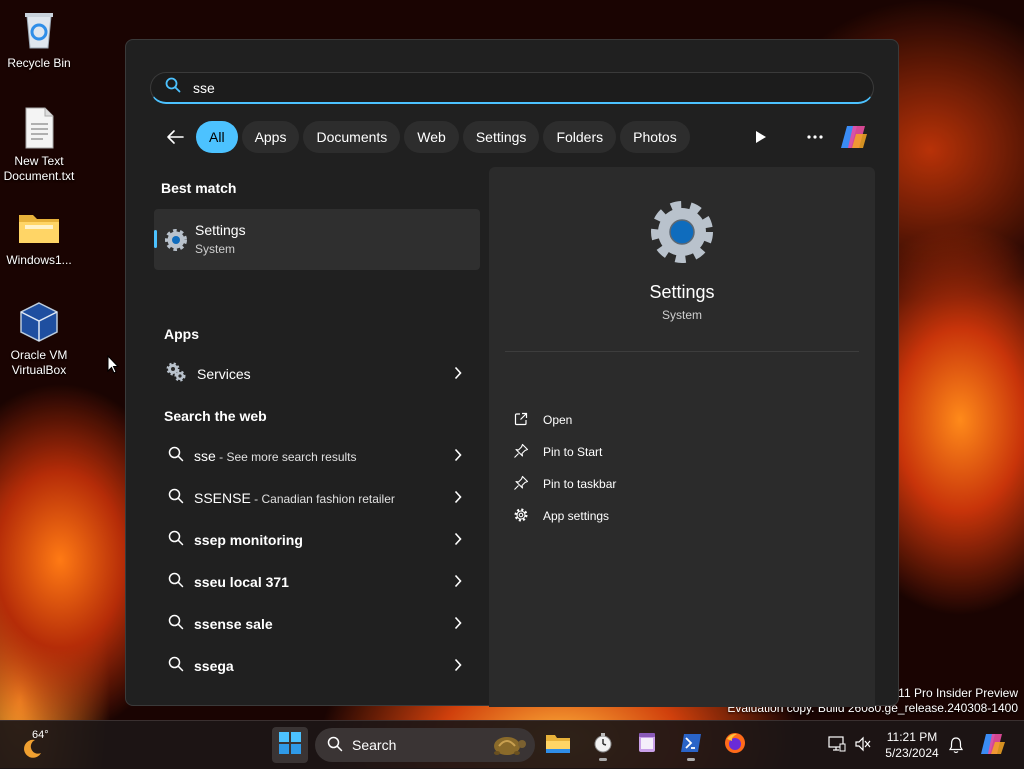  I want to click on taskbar-search-box: Search, so click(425, 745).